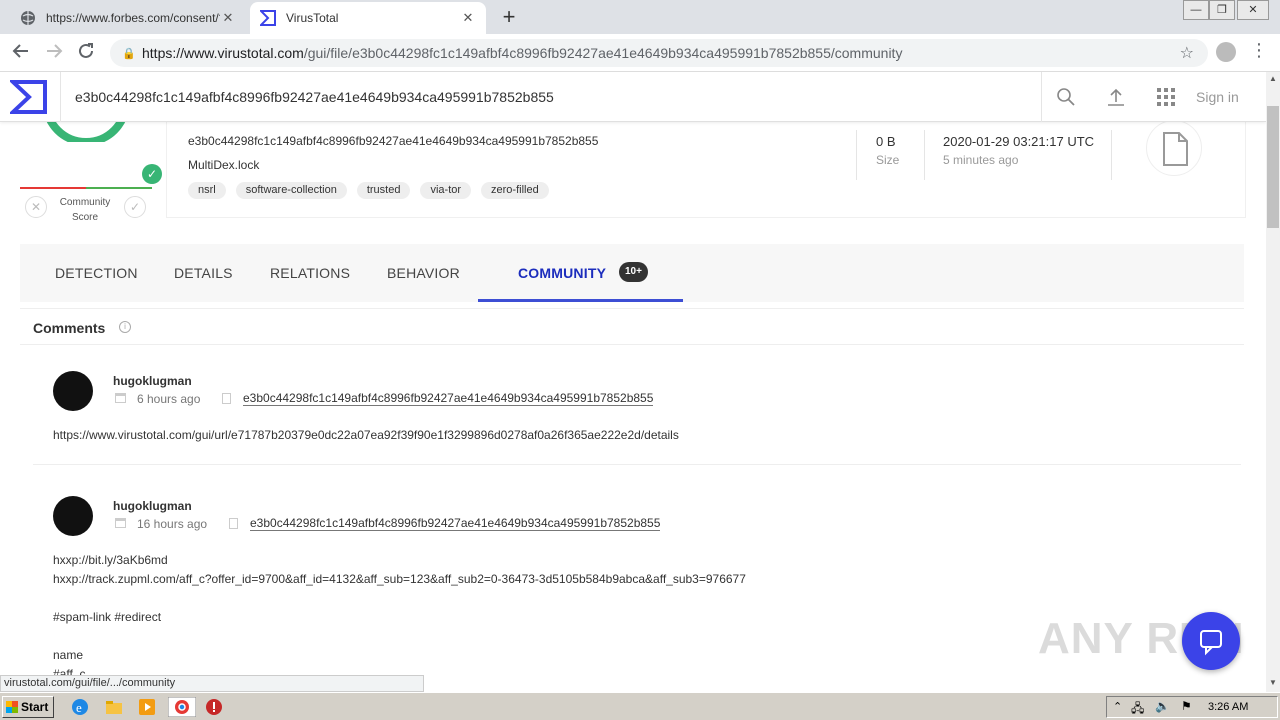 The width and height of the screenshot is (1280, 720). What do you see at coordinates (85, 210) in the screenshot?
I see `community-score-label: Community Score` at bounding box center [85, 210].